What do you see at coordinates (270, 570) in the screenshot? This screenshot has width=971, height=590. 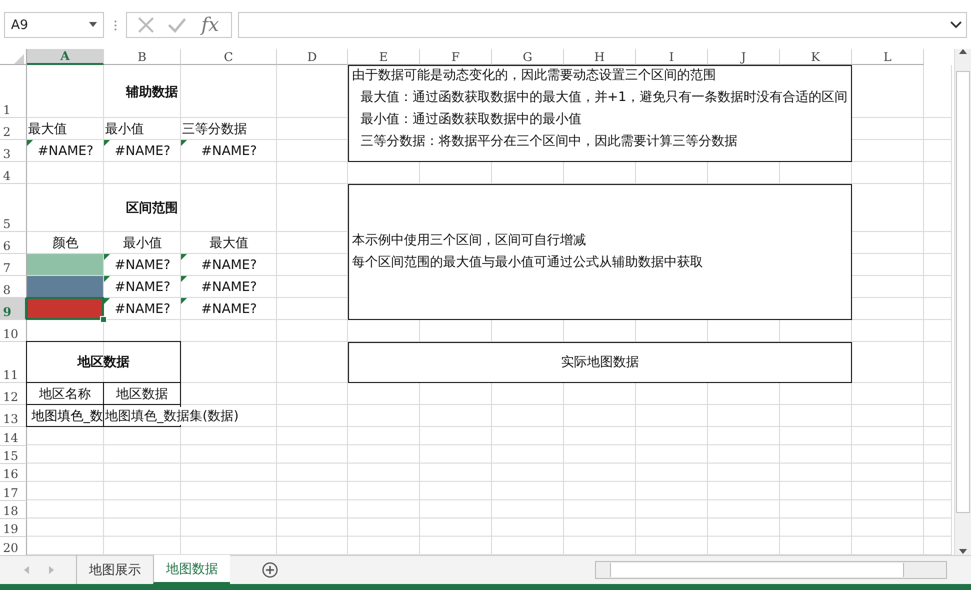 I see `add-sheet-icon` at bounding box center [270, 570].